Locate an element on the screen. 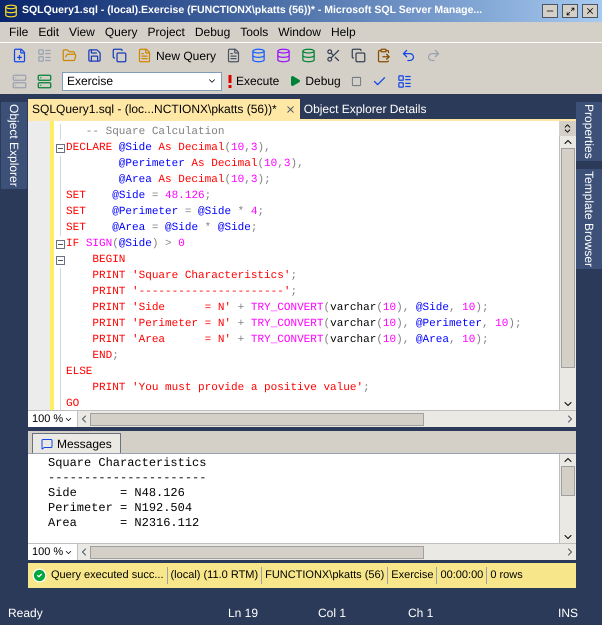 This screenshot has width=602, height=625. code-line: PRINT 'Perimeter = N' + TRY_CONVERT(varchar(10), @Perimeter, 10); is located at coordinates (306, 324).